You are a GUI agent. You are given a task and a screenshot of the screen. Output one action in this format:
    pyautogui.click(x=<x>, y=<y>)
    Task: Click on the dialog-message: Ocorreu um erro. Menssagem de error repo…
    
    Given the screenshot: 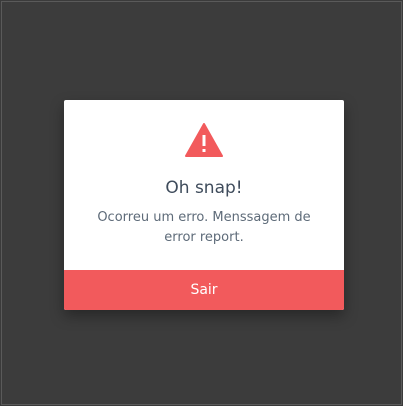 What is the action you would take?
    pyautogui.click(x=204, y=227)
    